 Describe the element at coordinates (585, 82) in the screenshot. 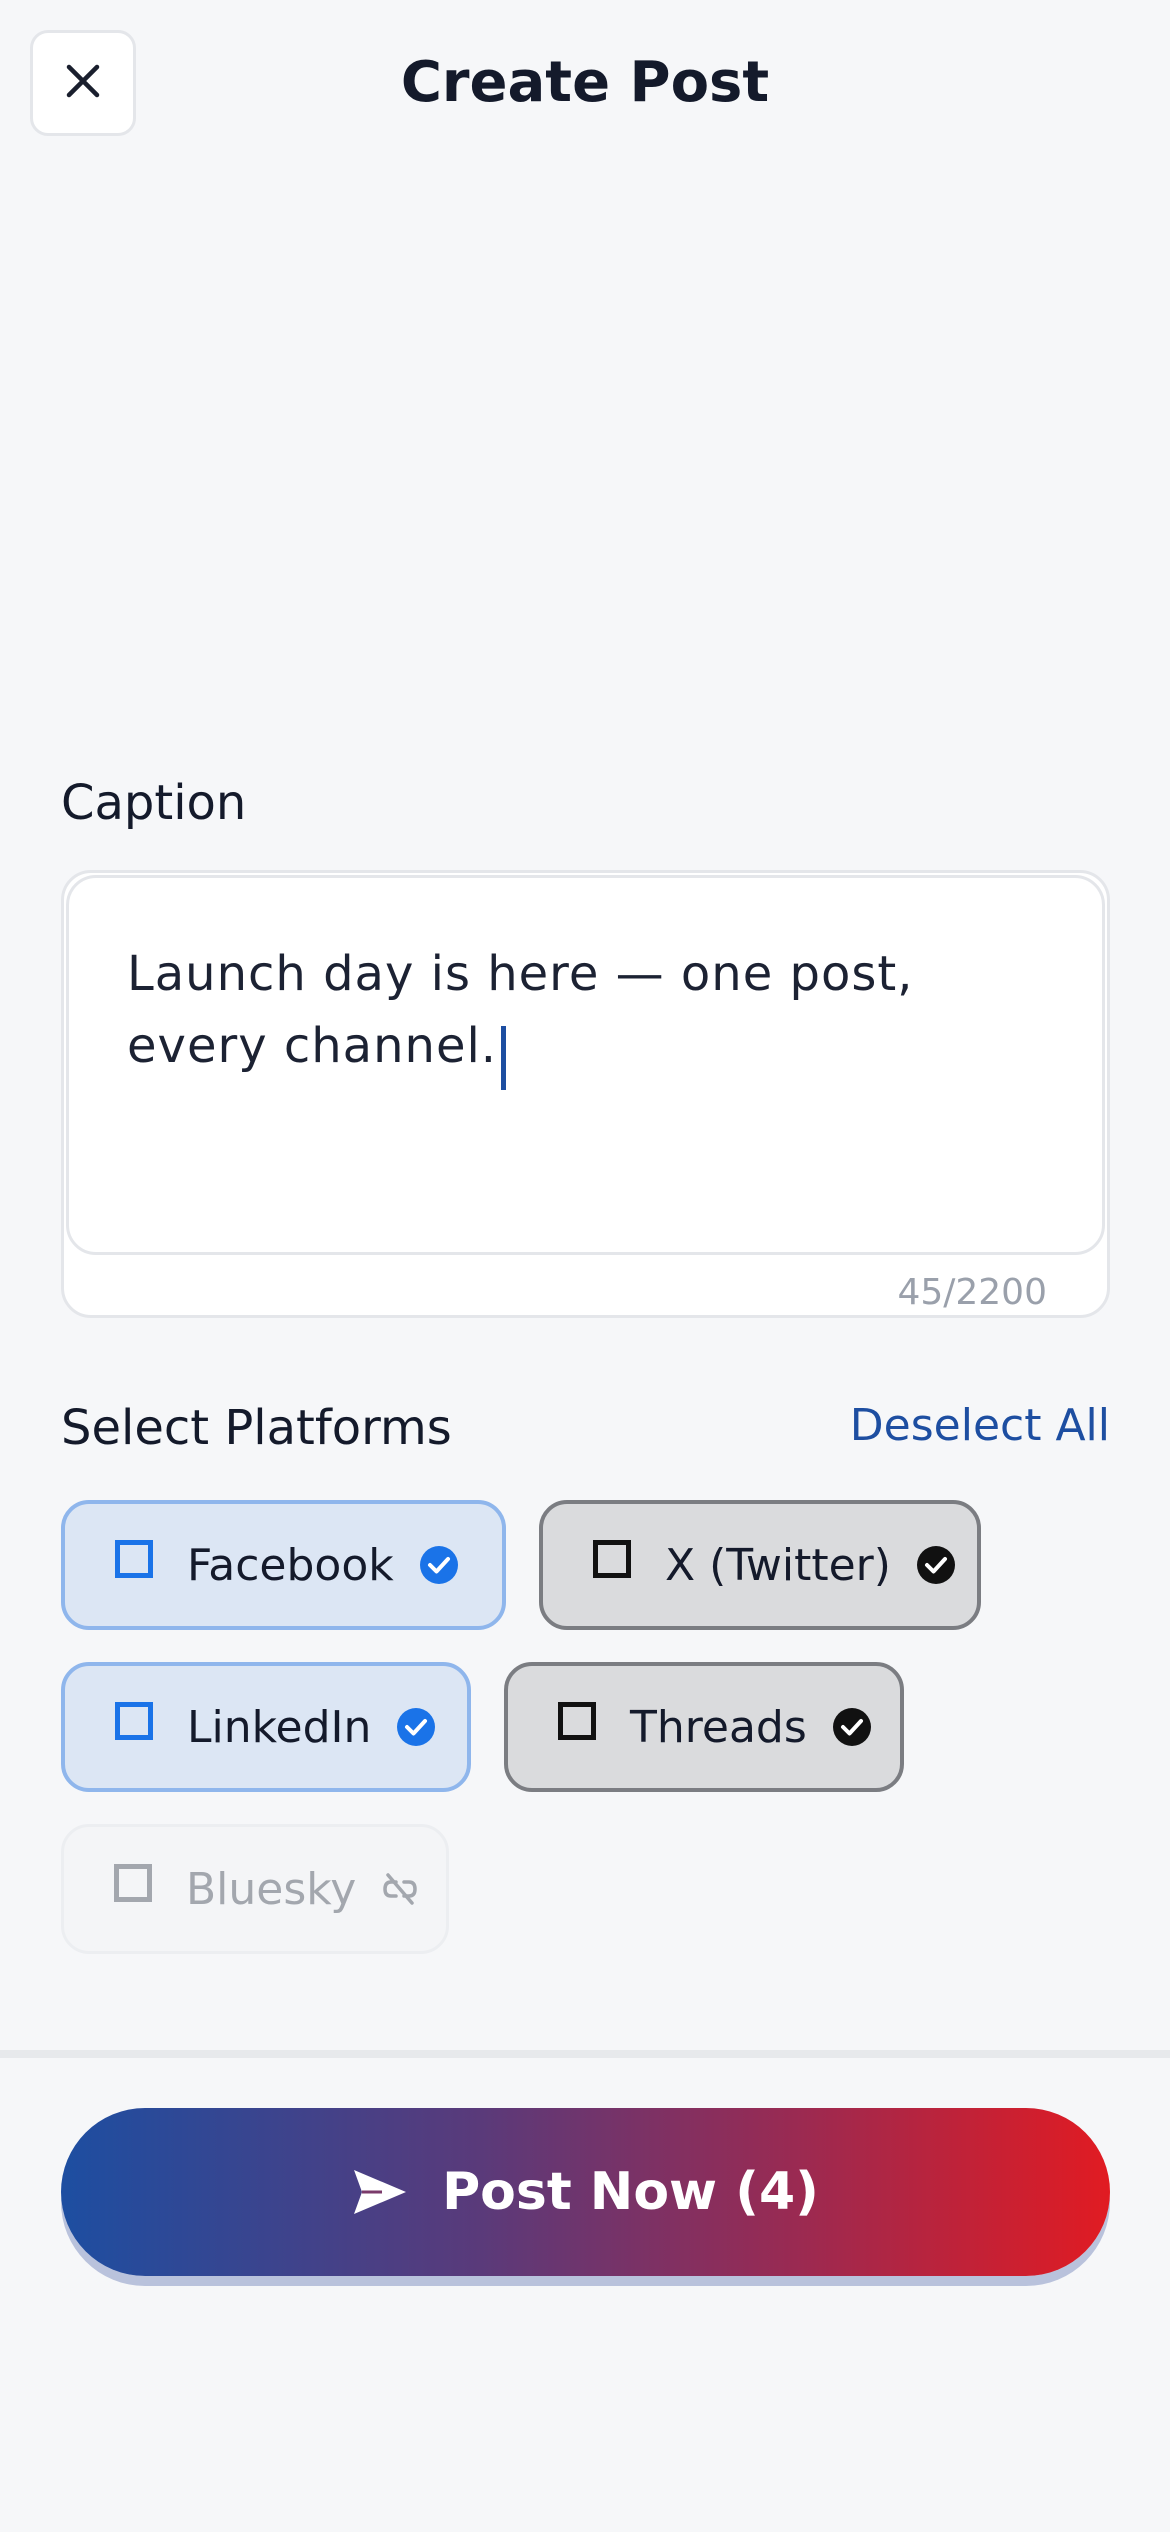

I see `page-title: Create Post` at that location.